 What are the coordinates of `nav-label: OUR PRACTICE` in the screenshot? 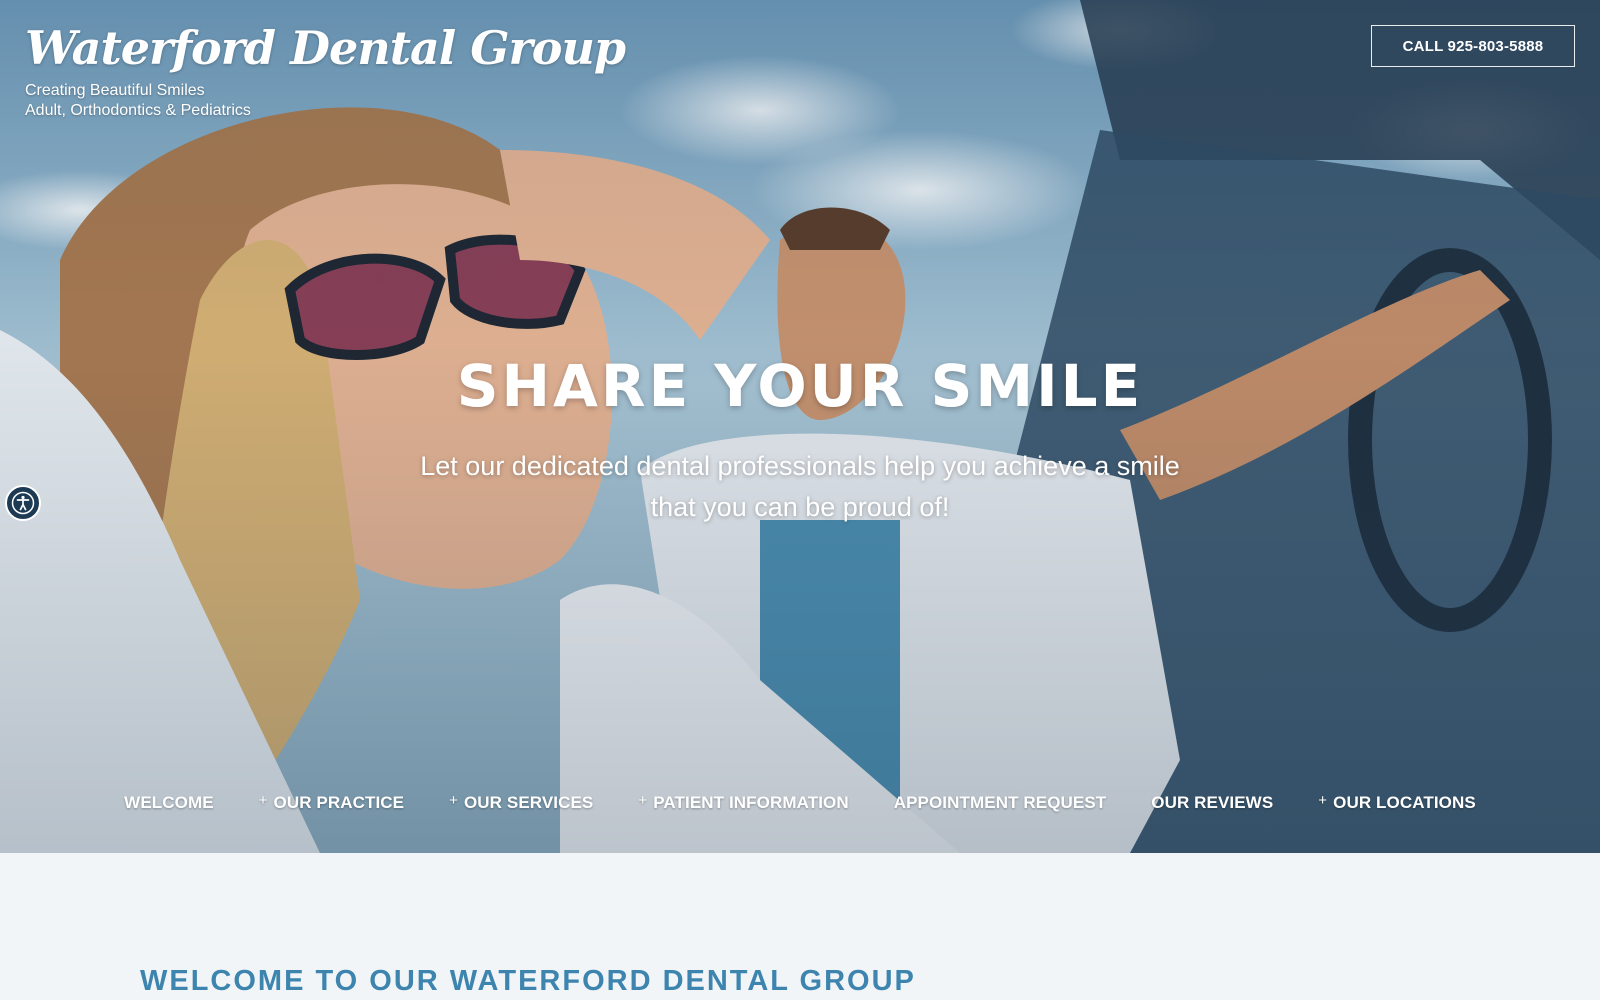 It's located at (339, 802).